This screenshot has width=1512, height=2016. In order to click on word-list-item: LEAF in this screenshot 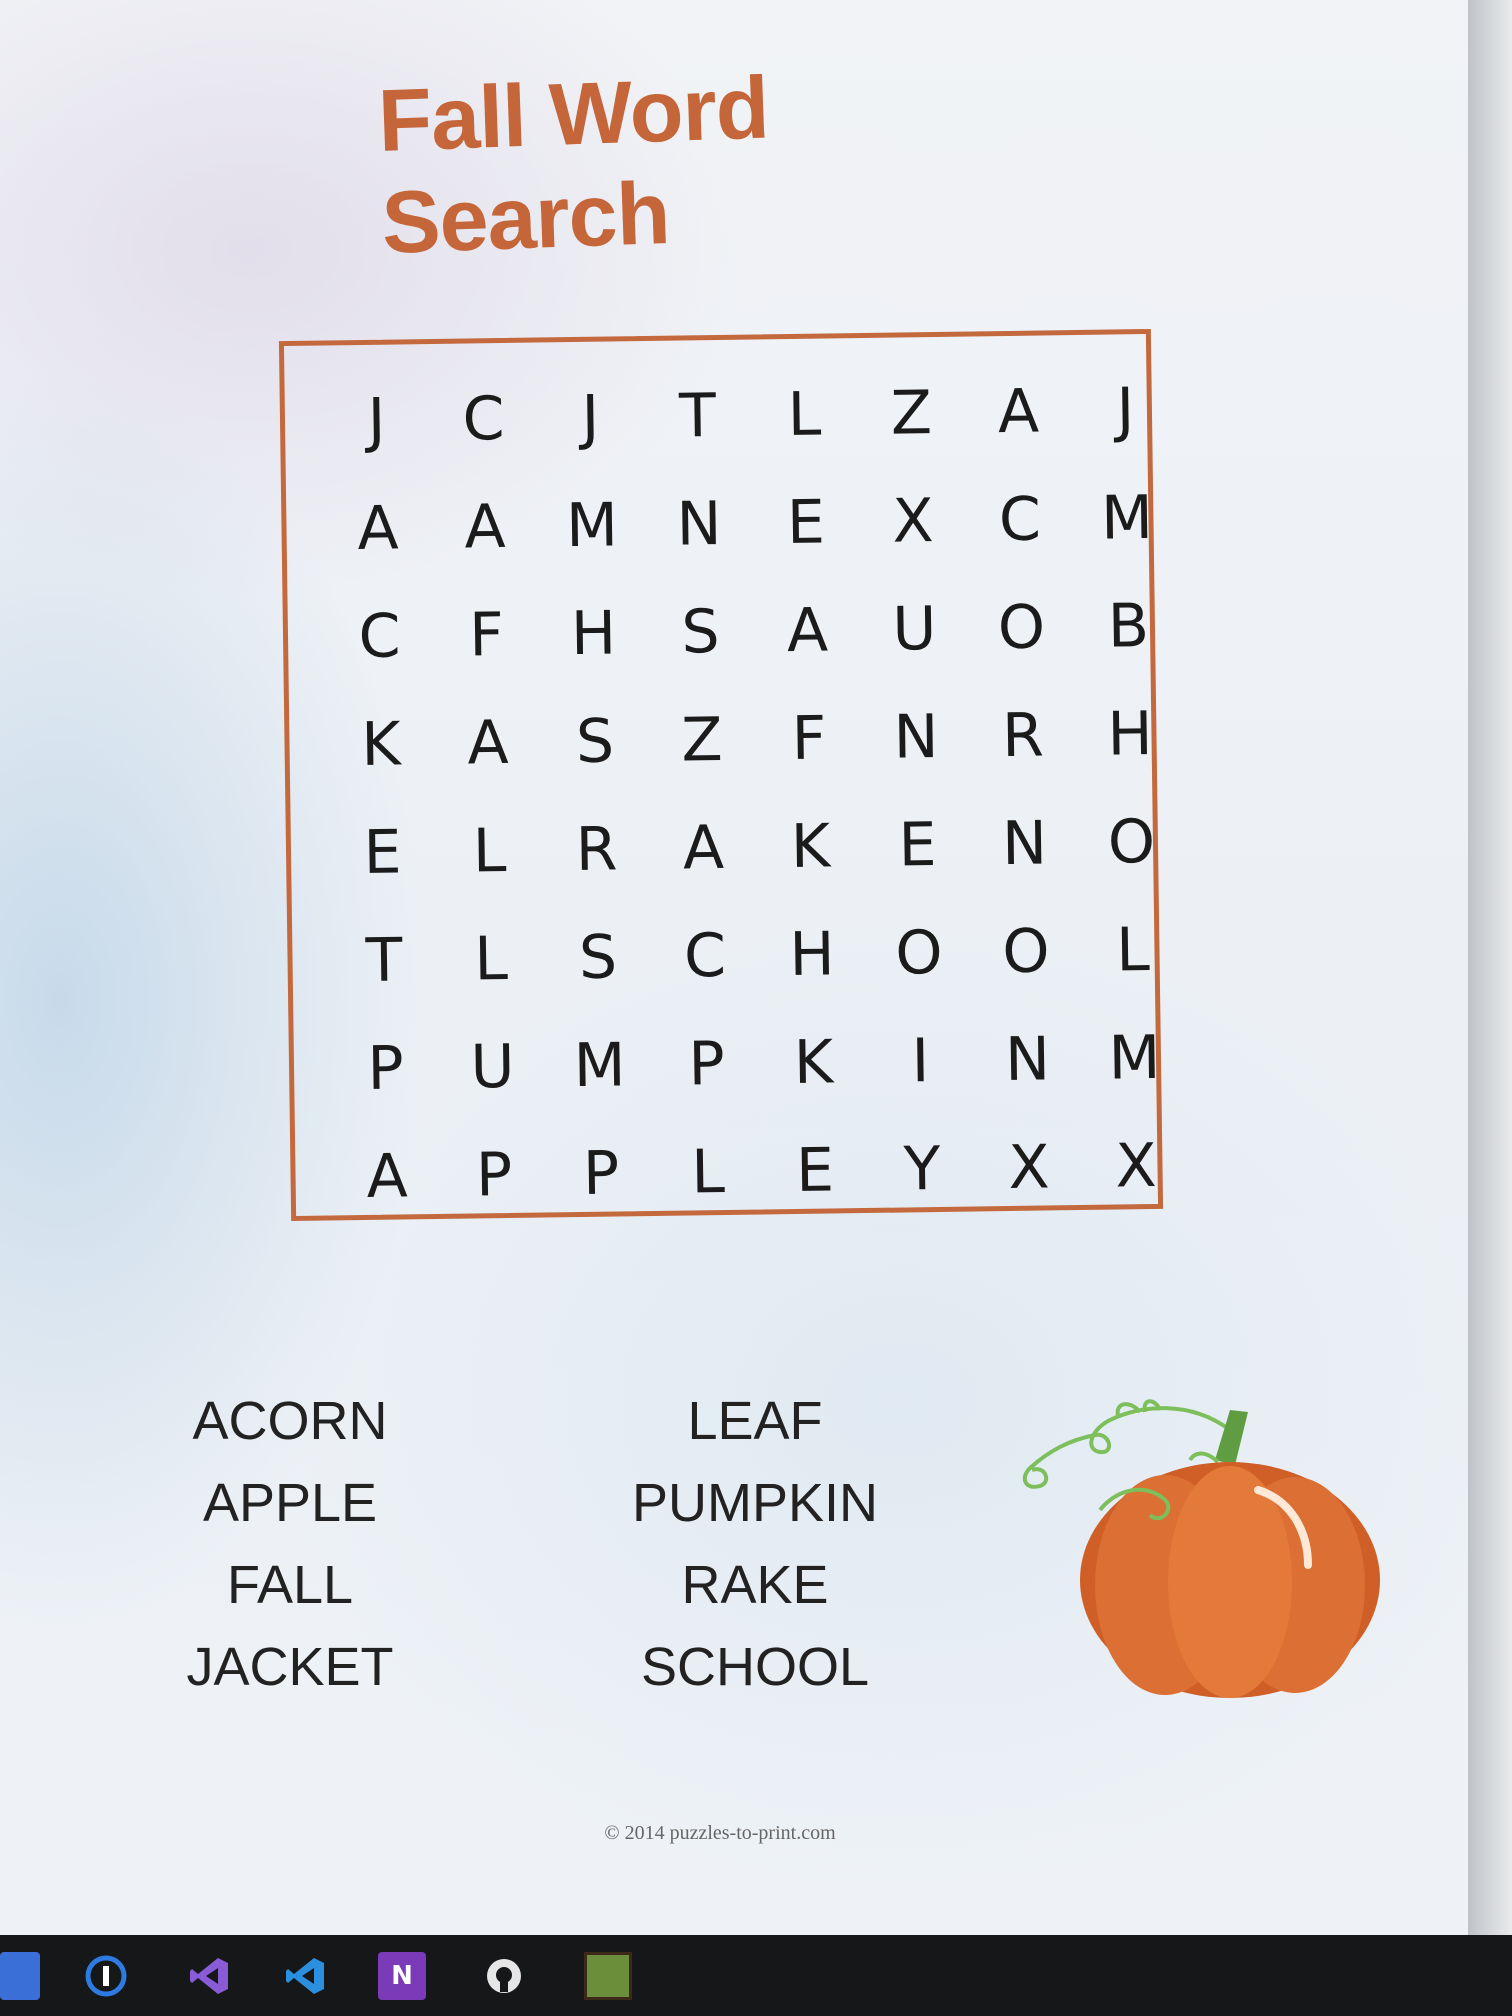, I will do `click(755, 1421)`.